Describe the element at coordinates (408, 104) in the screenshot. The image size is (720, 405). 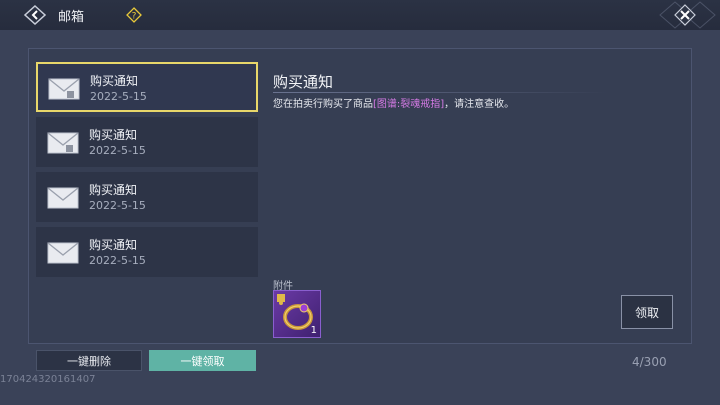
I see `item-link: [图谱:裂魂戒指]` at that location.